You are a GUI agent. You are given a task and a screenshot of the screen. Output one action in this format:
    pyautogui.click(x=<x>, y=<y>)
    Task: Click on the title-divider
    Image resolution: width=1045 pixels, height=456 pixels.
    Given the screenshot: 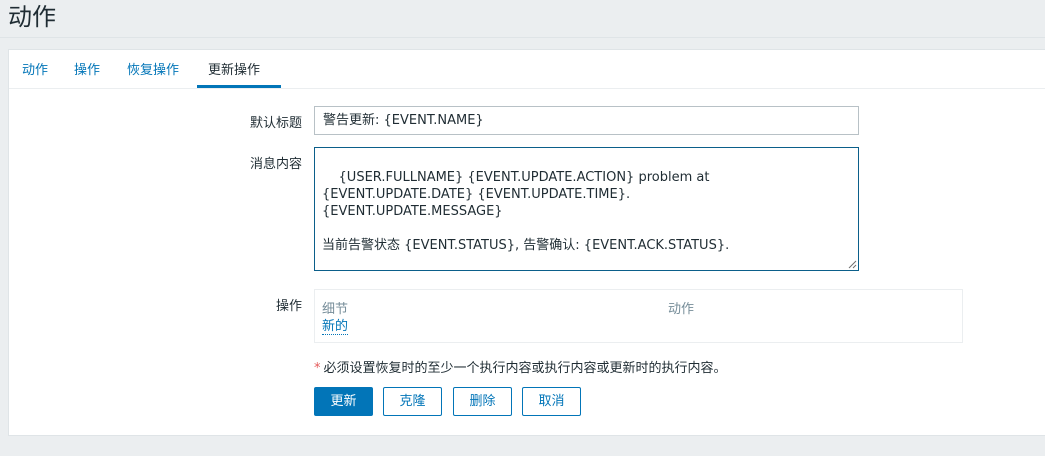 What is the action you would take?
    pyautogui.click(x=522, y=37)
    